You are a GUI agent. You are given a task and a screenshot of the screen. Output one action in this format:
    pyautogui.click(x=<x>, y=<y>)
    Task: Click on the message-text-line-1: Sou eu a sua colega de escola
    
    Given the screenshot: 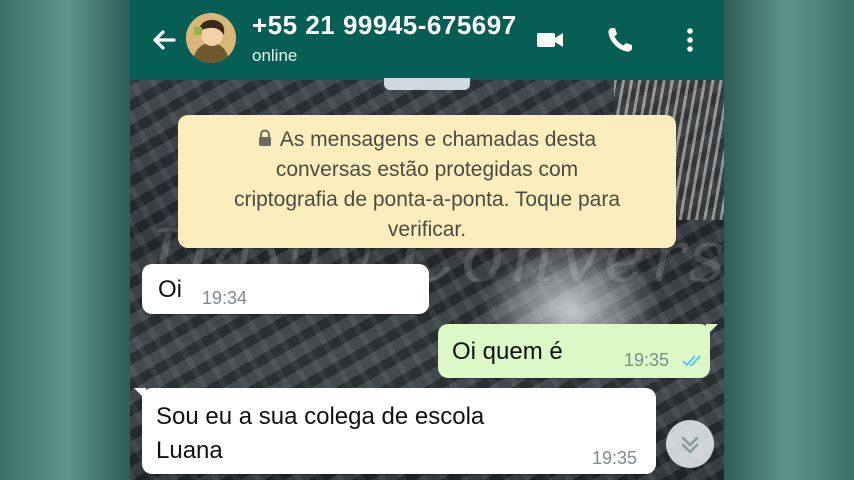 What is the action you would take?
    pyautogui.click(x=320, y=416)
    